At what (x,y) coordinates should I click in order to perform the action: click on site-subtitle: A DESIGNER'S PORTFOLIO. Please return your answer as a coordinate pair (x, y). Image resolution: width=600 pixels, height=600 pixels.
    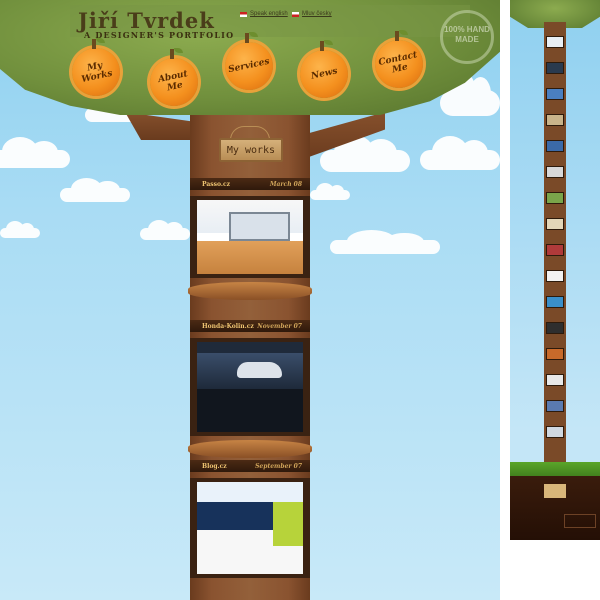
    Looking at the image, I should click on (159, 35).